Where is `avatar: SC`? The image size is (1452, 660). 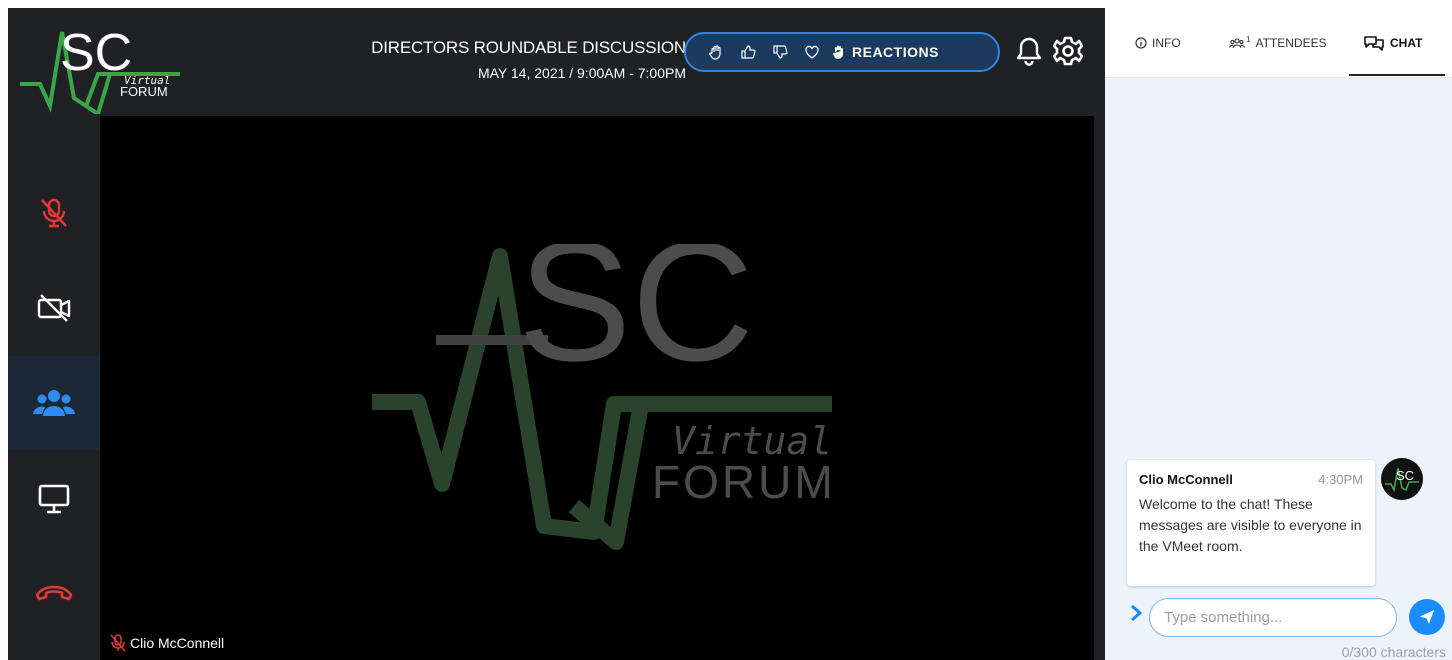
avatar: SC is located at coordinates (1402, 479).